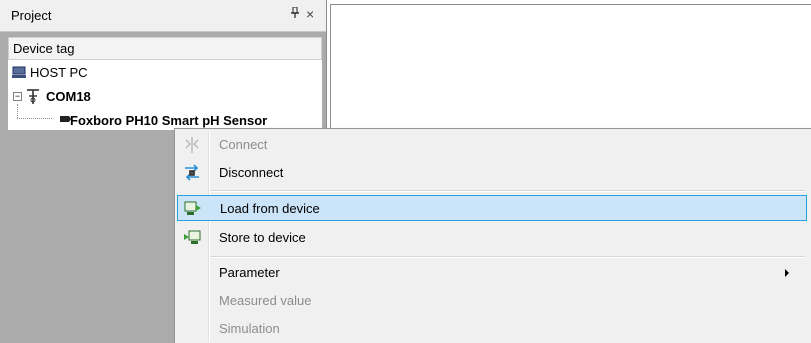 The width and height of the screenshot is (811, 343). What do you see at coordinates (492, 145) in the screenshot?
I see `menu-item-connect: Connect` at bounding box center [492, 145].